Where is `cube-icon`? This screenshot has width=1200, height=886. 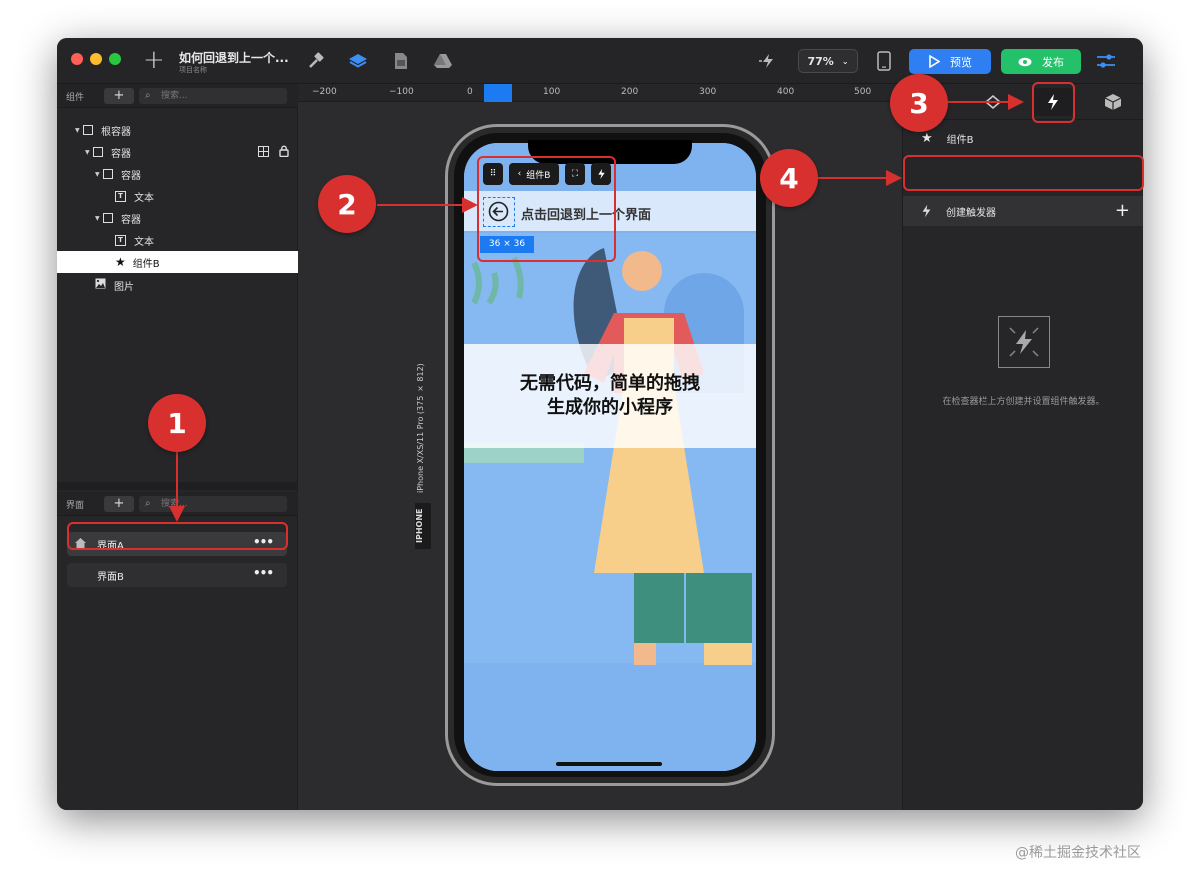 cube-icon is located at coordinates (1113, 102).